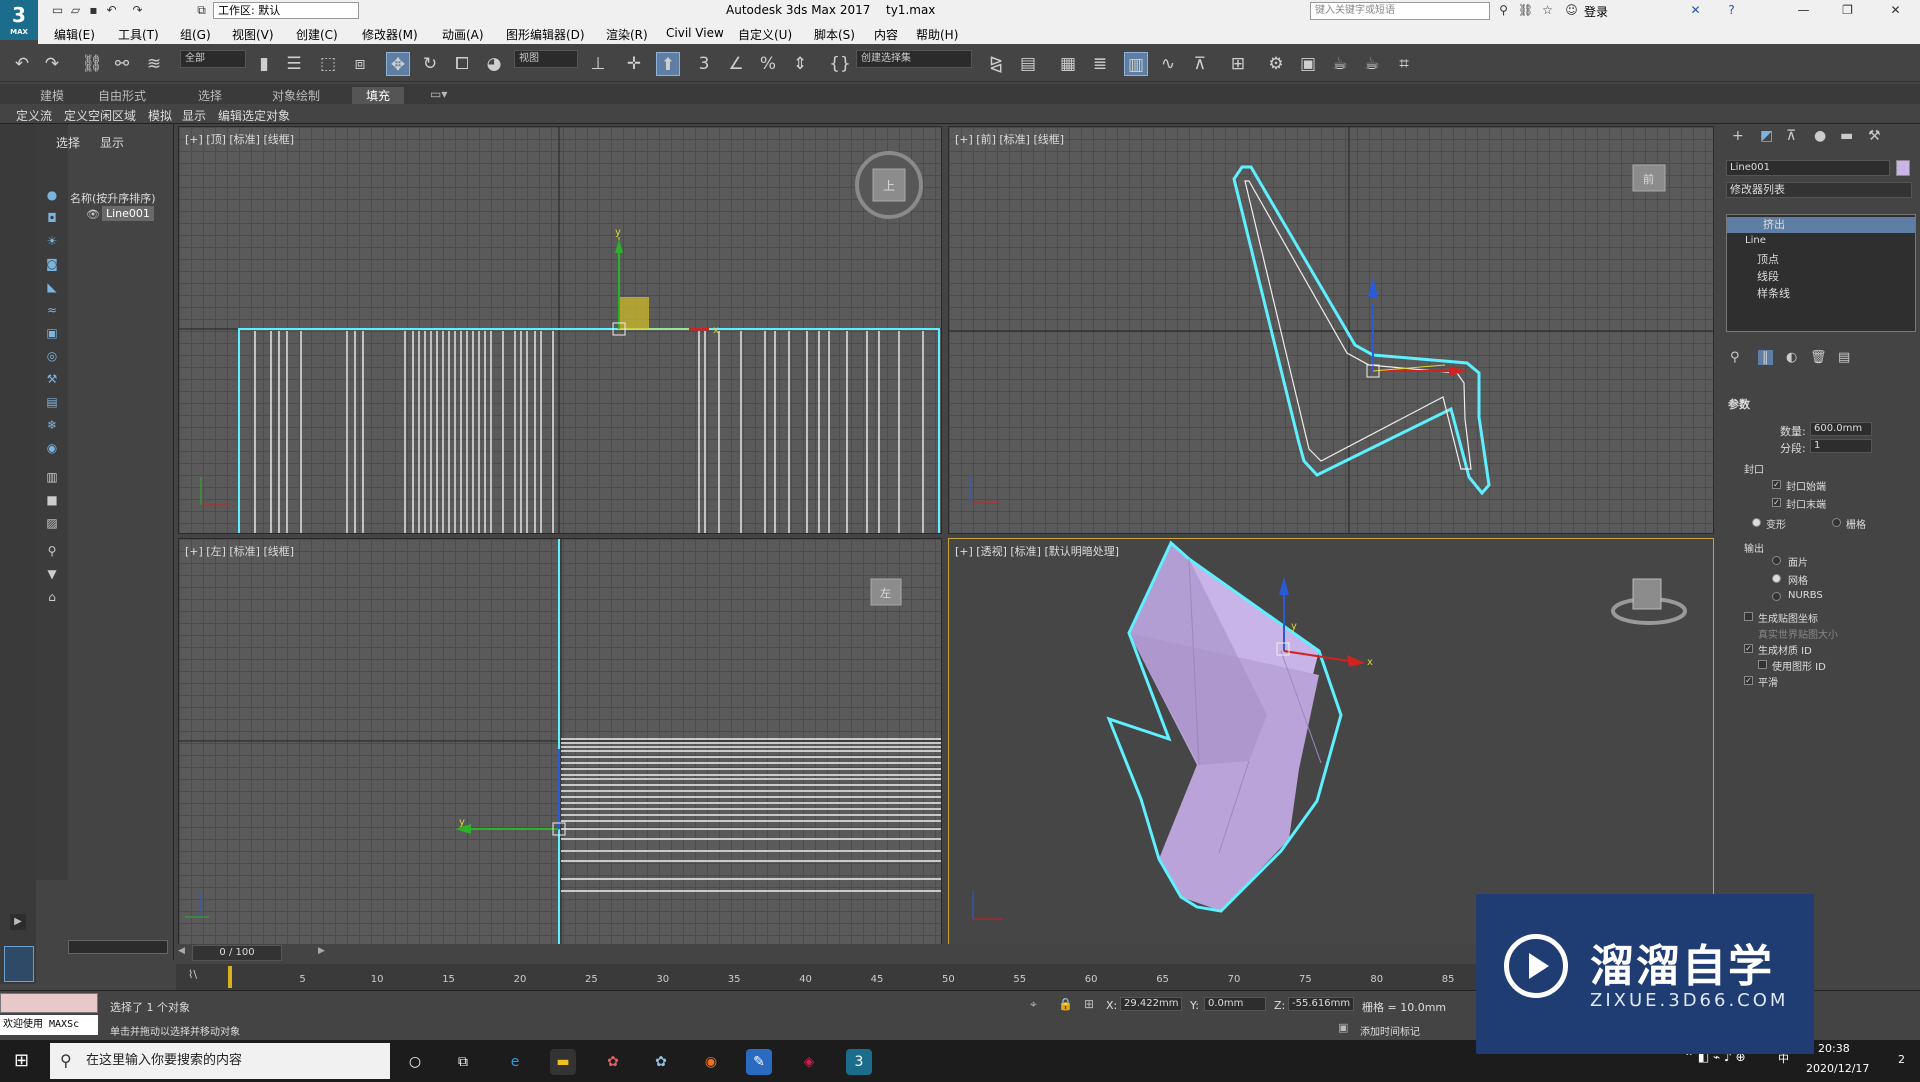 This screenshot has width=1920, height=1082. Describe the element at coordinates (128, 213) in the screenshot. I see `scene-object-line001: Line001` at that location.